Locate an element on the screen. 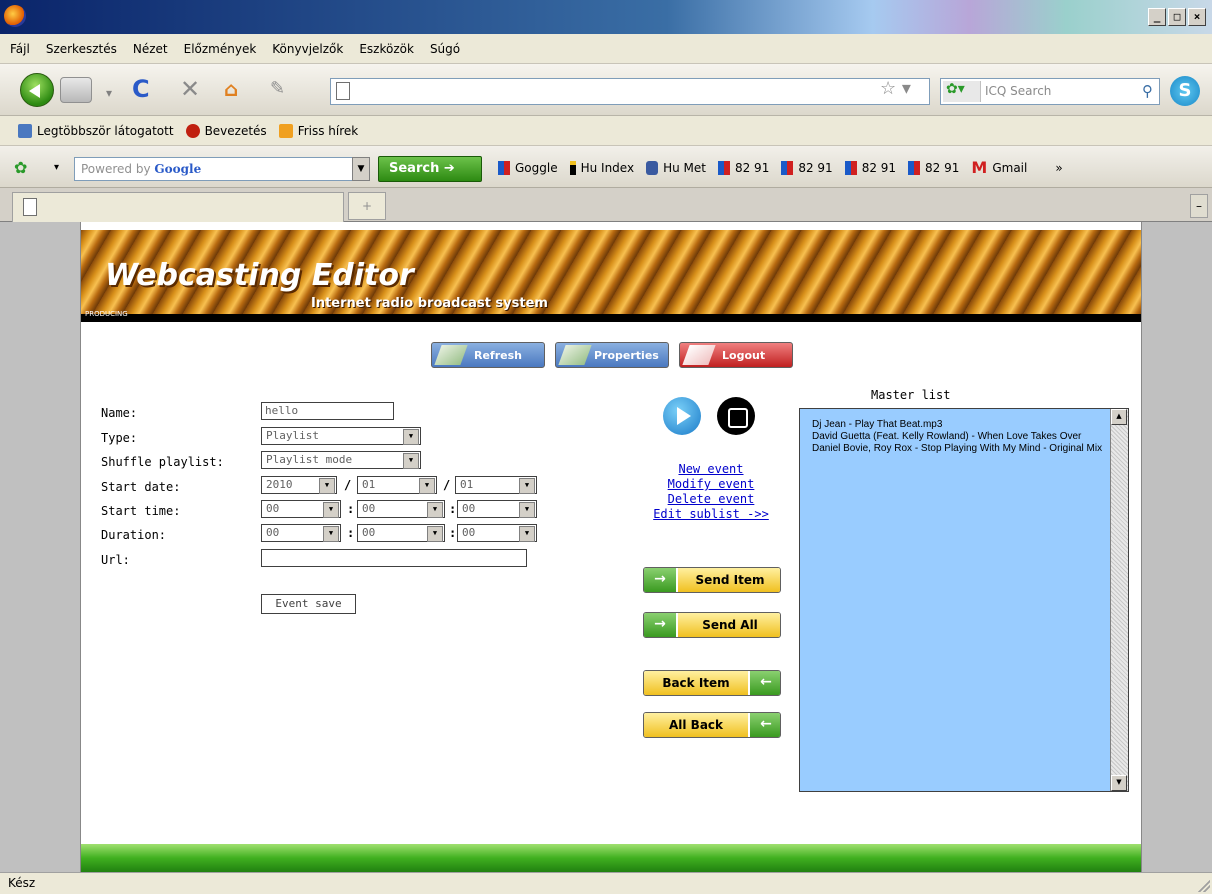 The height and width of the screenshot is (894, 1212). duration-second-select: 00 is located at coordinates (497, 533).